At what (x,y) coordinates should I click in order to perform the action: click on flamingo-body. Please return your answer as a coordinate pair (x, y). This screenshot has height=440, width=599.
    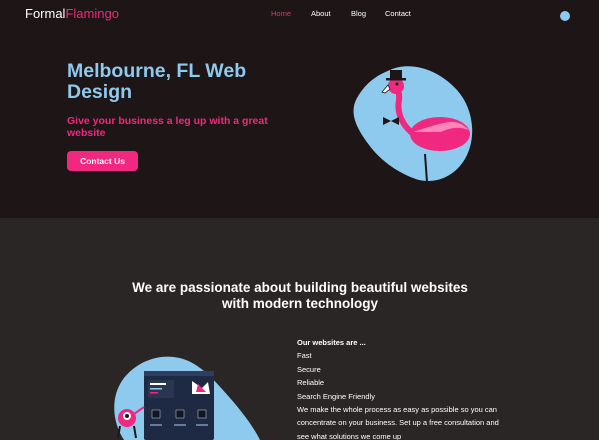
    Looking at the image, I should click on (440, 134).